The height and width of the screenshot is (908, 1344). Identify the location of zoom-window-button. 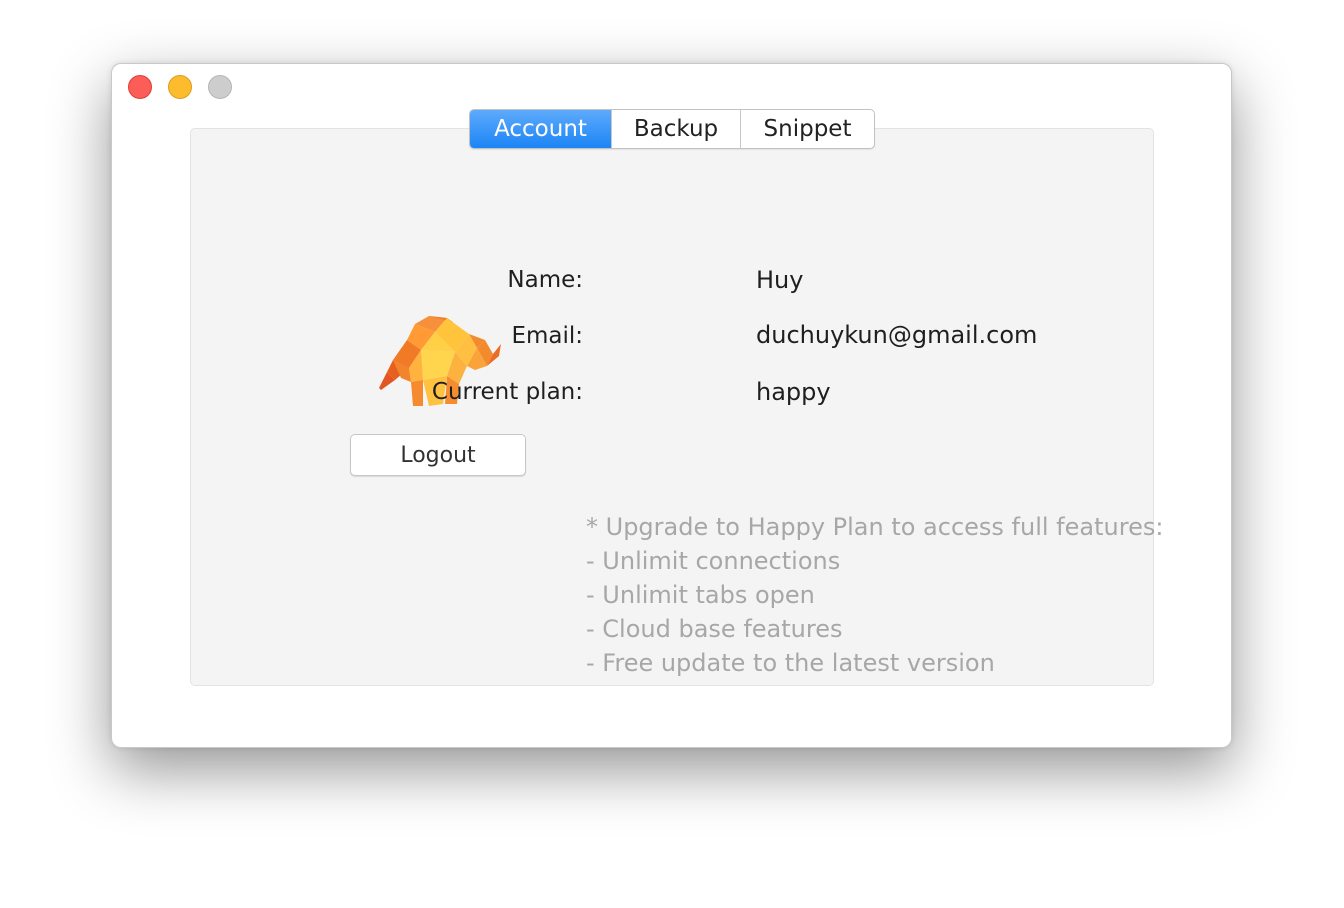
(220, 87).